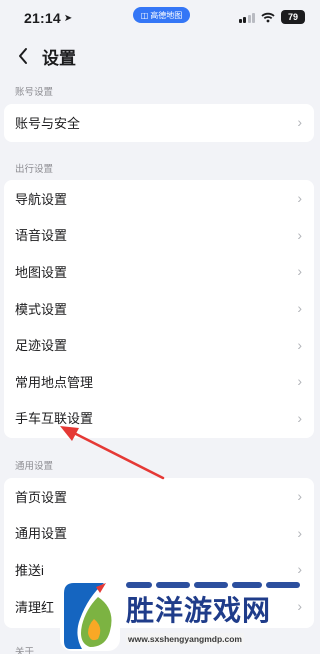 The width and height of the screenshot is (320, 654). Describe the element at coordinates (159, 533) in the screenshot. I see `settings-row-general: 通用设置 ›` at that location.